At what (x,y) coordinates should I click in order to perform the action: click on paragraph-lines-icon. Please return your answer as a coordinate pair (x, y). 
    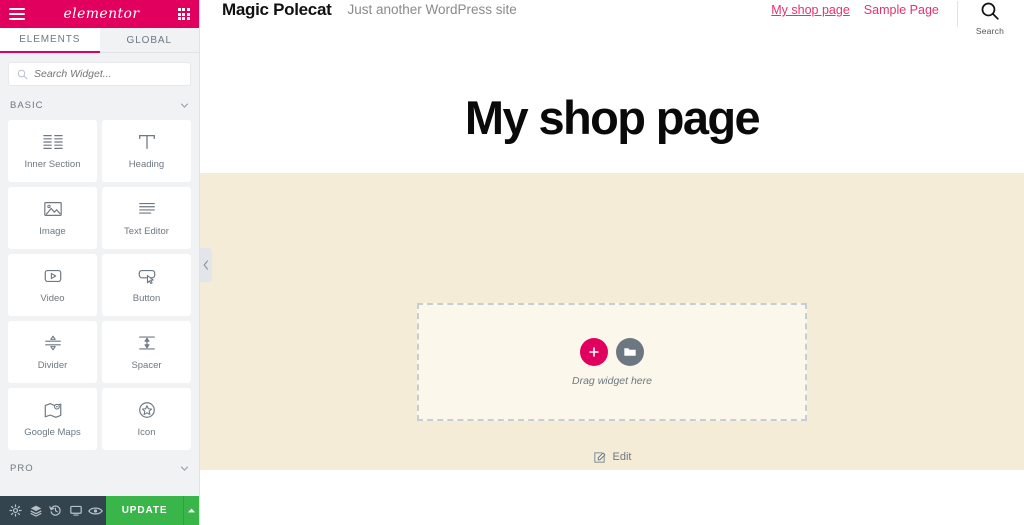
    Looking at the image, I should click on (146, 208).